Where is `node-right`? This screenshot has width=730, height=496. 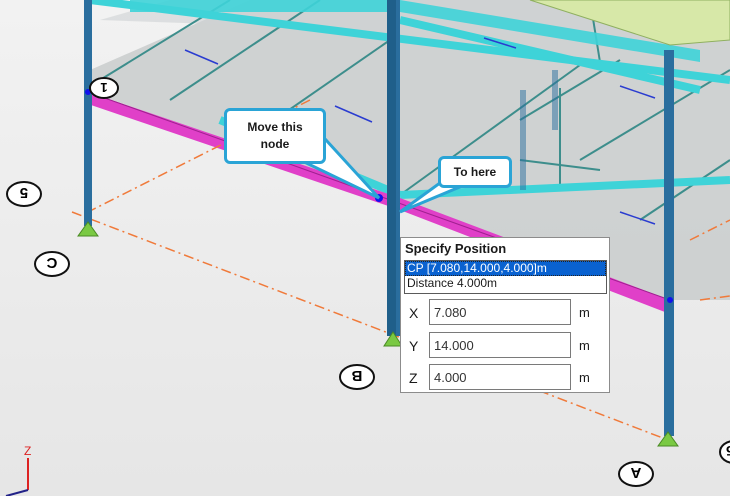 node-right is located at coordinates (670, 300).